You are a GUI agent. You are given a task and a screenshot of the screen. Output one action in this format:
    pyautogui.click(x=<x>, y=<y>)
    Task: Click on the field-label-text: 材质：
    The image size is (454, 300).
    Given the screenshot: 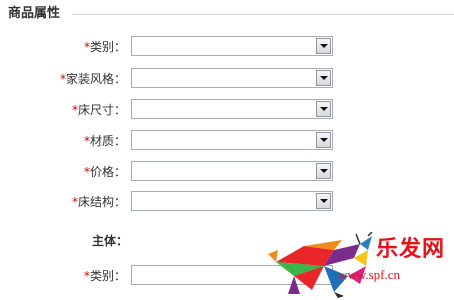 What is the action you would take?
    pyautogui.click(x=107, y=141)
    